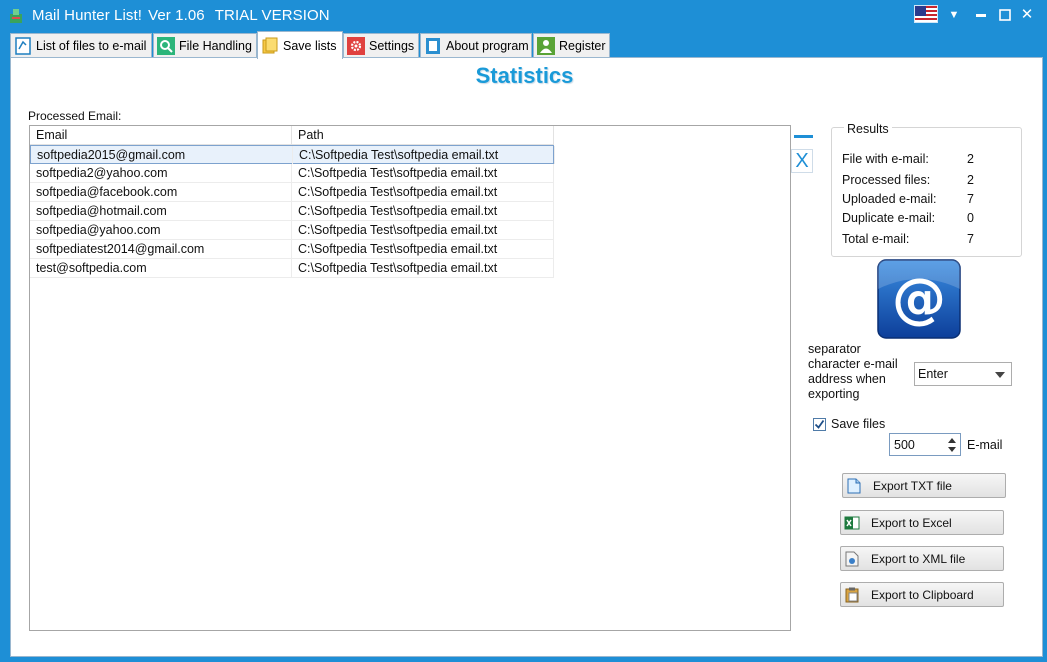 This screenshot has height=662, width=1047. I want to click on tab-label: Register, so click(582, 46).